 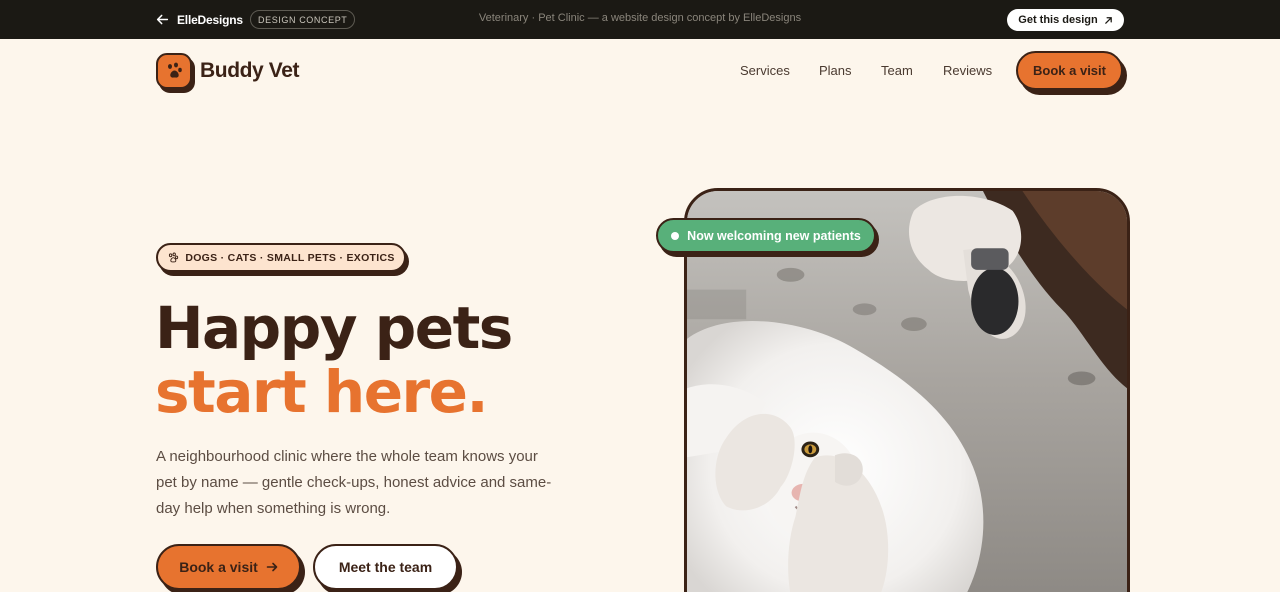 What do you see at coordinates (334, 328) in the screenshot?
I see `hero-title-line1: Happy pets` at bounding box center [334, 328].